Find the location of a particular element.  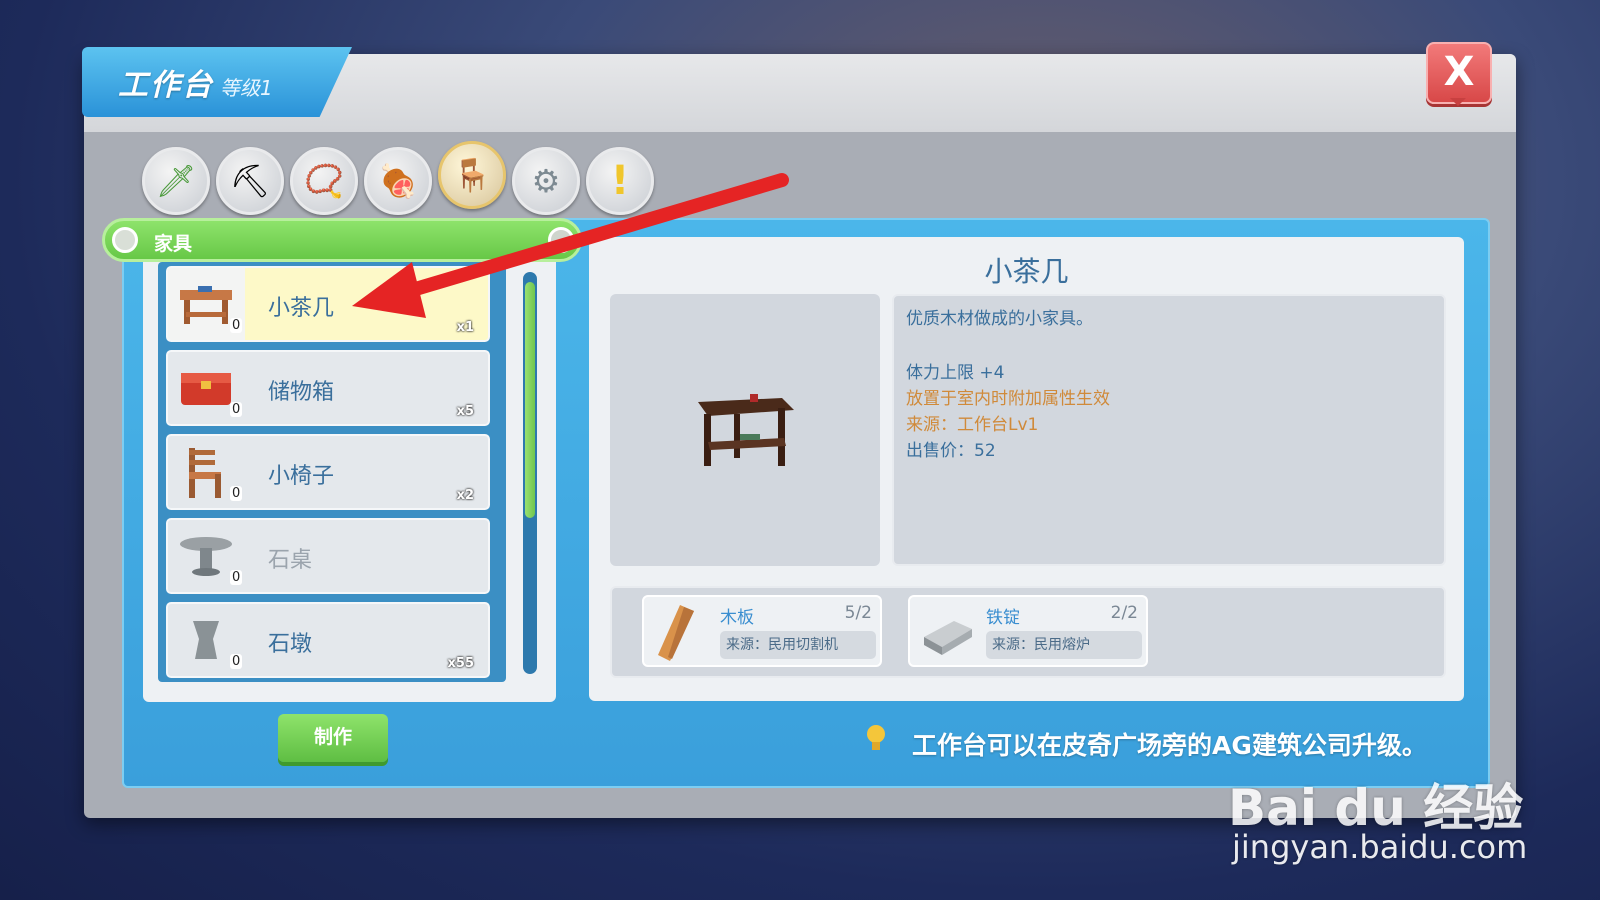

lightbulb-icon is located at coordinates (876, 739).